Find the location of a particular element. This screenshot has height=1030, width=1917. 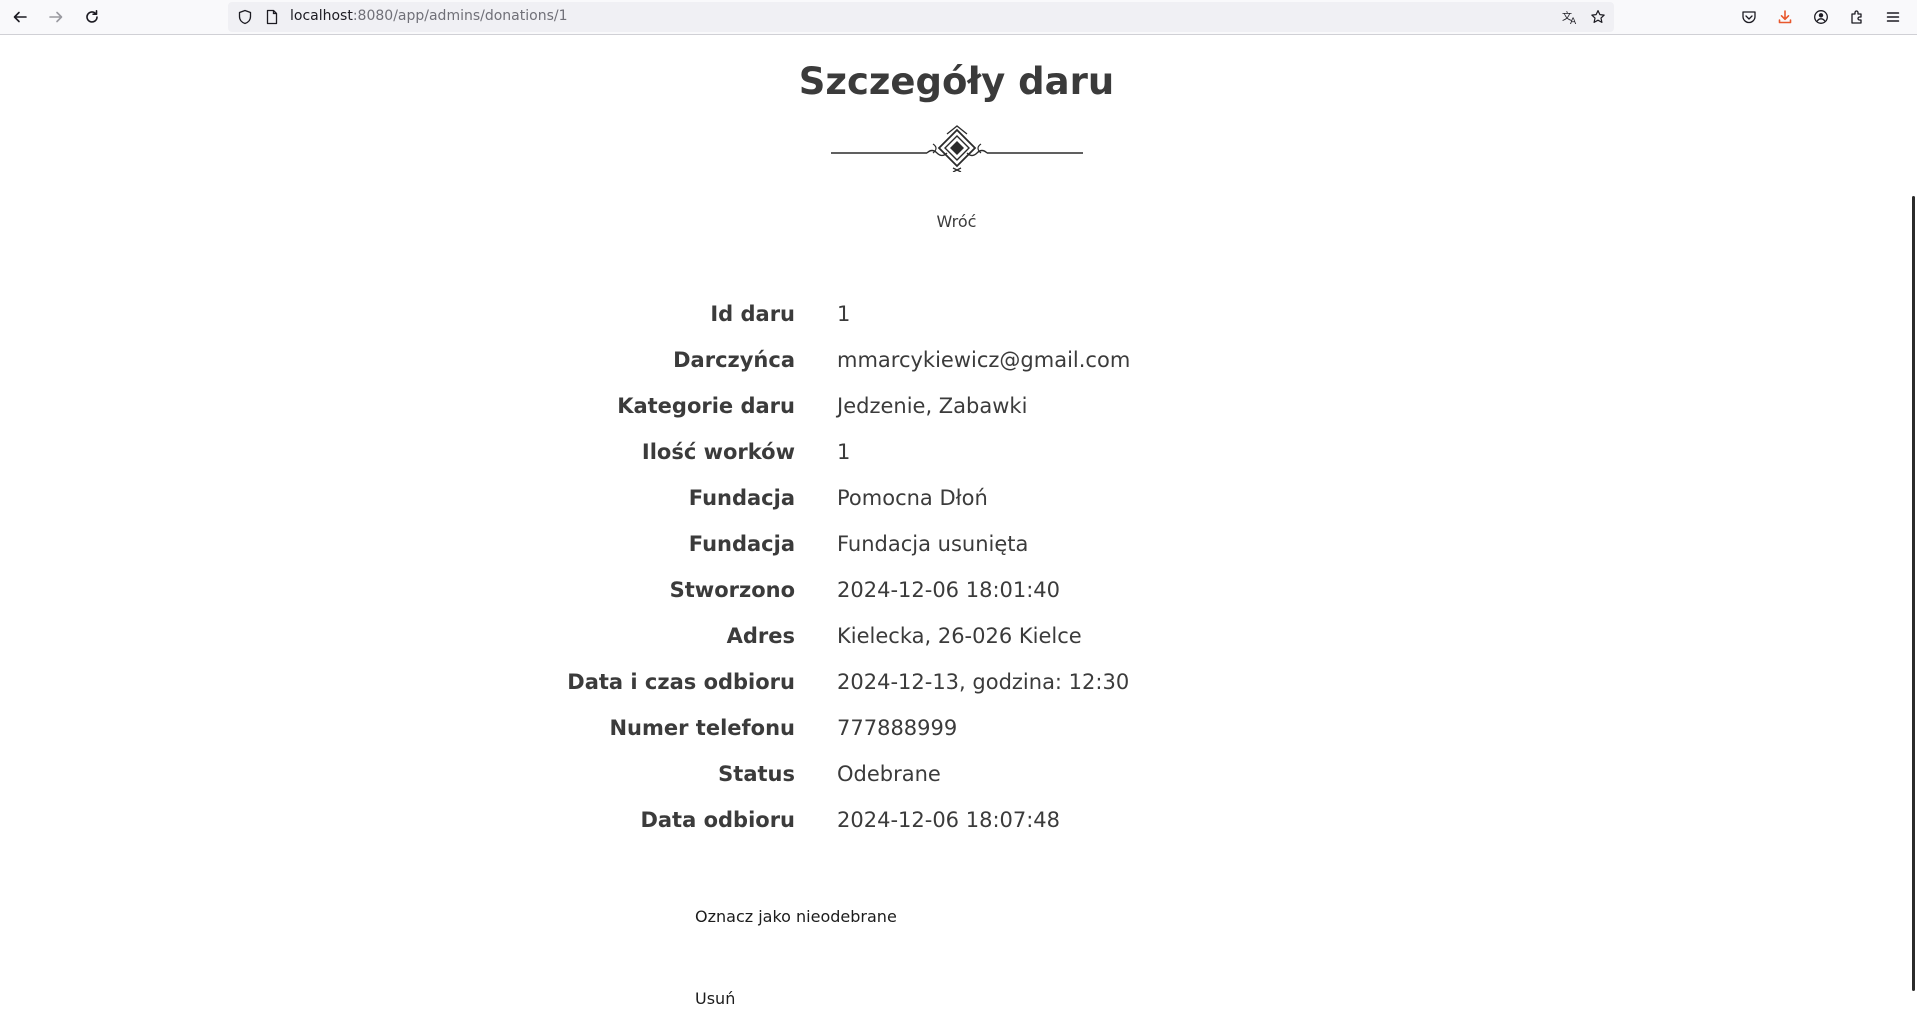

translate-icon: 文A is located at coordinates (1570, 17).